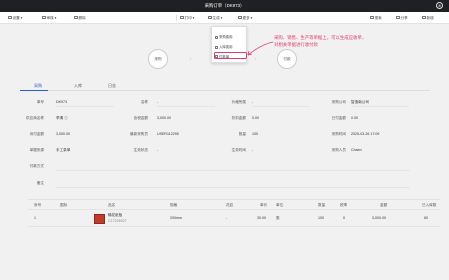  Describe the element at coordinates (36, 166) in the screenshot. I see `field-label: 付款方式` at that location.